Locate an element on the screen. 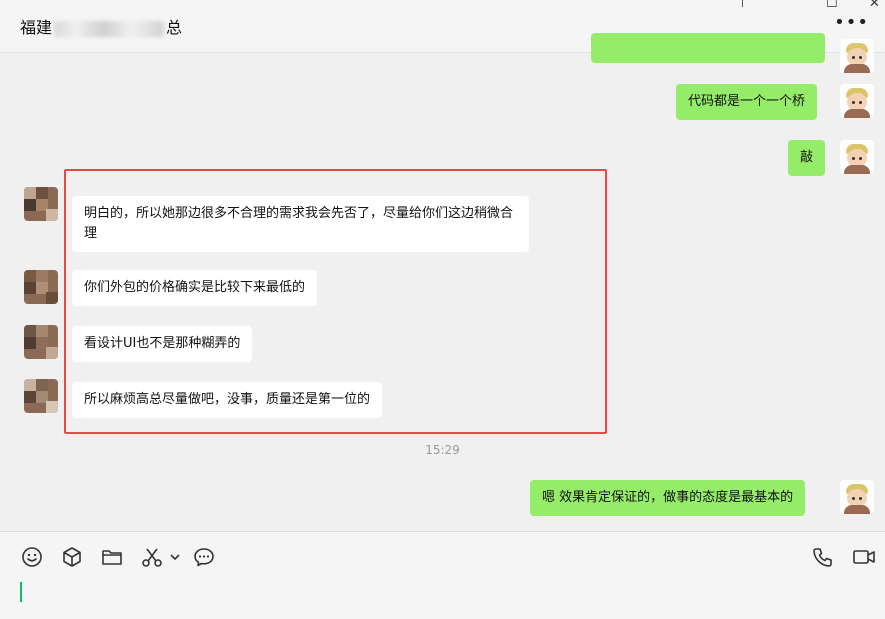 The height and width of the screenshot is (619, 885). message-text: 看设计UI也不是那种糊弄的 is located at coordinates (162, 343).